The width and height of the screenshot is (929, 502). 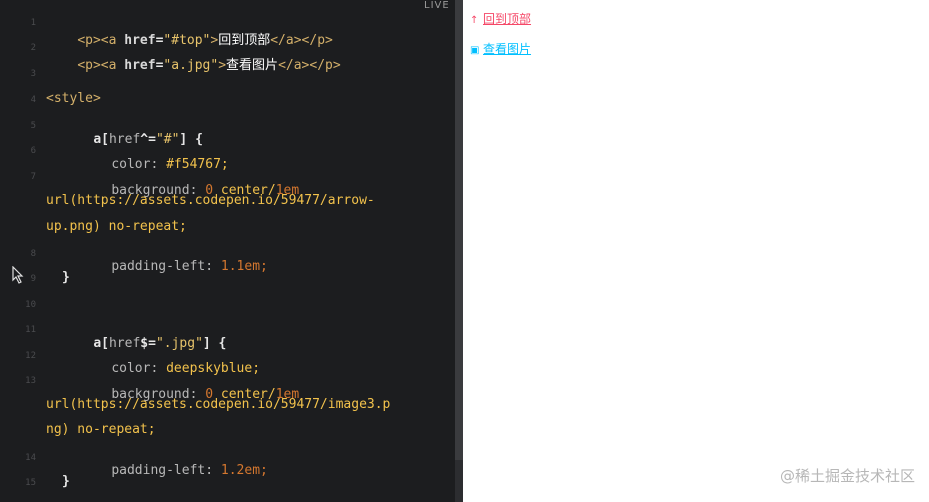 I want to click on code-line: <style>, so click(x=73, y=98).